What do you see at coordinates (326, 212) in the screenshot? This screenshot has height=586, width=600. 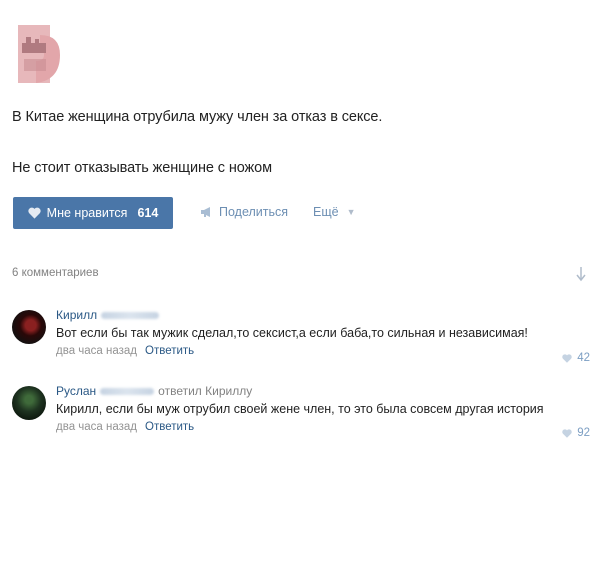 I see `more-label: Ещё` at bounding box center [326, 212].